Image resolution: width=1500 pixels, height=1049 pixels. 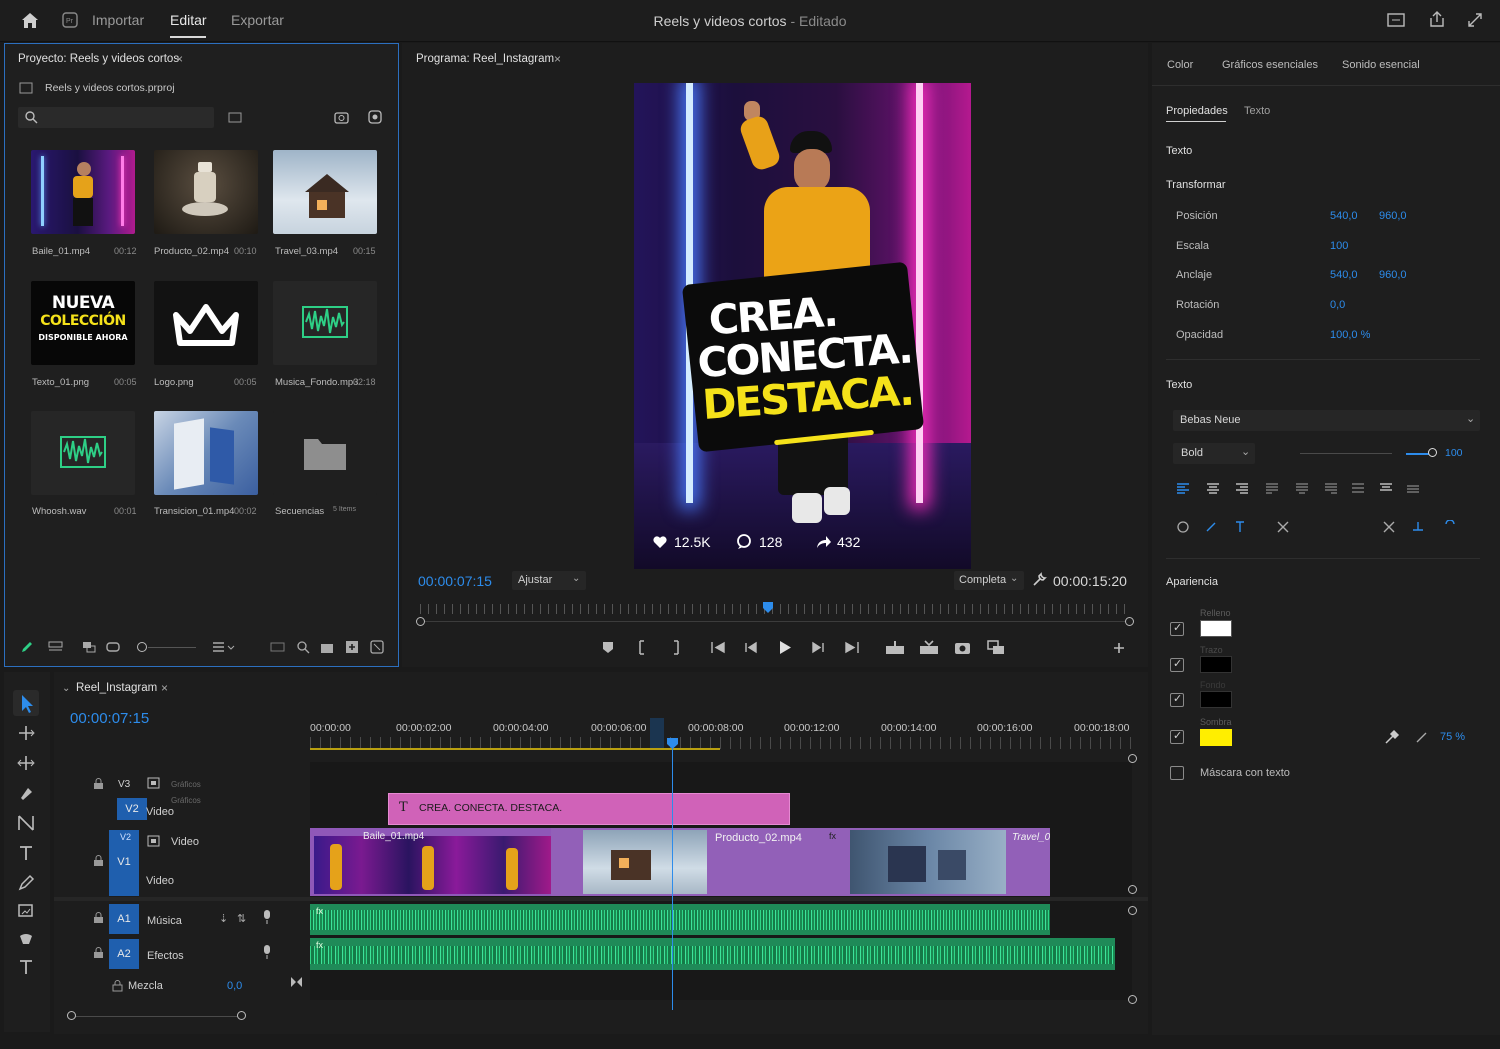 I want to click on tab-sonido-esencial: Sonido esencial, so click(x=1381, y=65).